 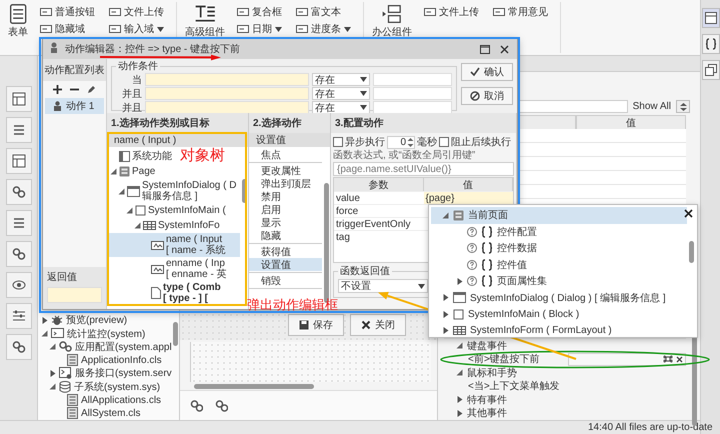 I want to click on sort-button, so click(x=683, y=106).